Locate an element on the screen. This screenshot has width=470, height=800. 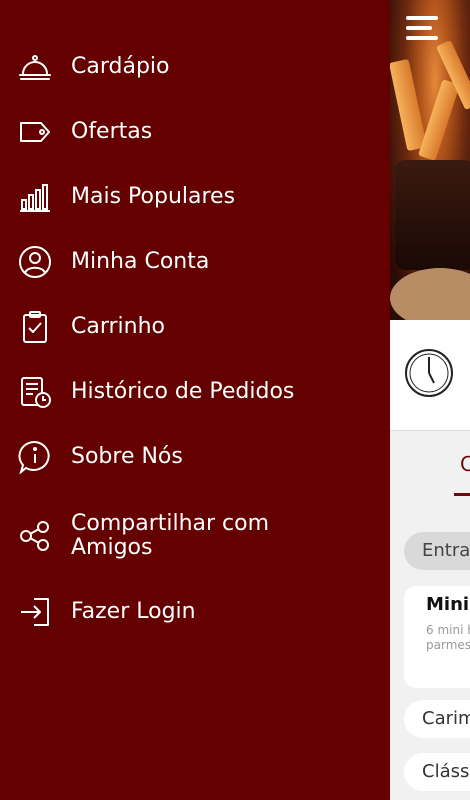
menu-item-minha-conta: Minha Conta is located at coordinates (195, 262).